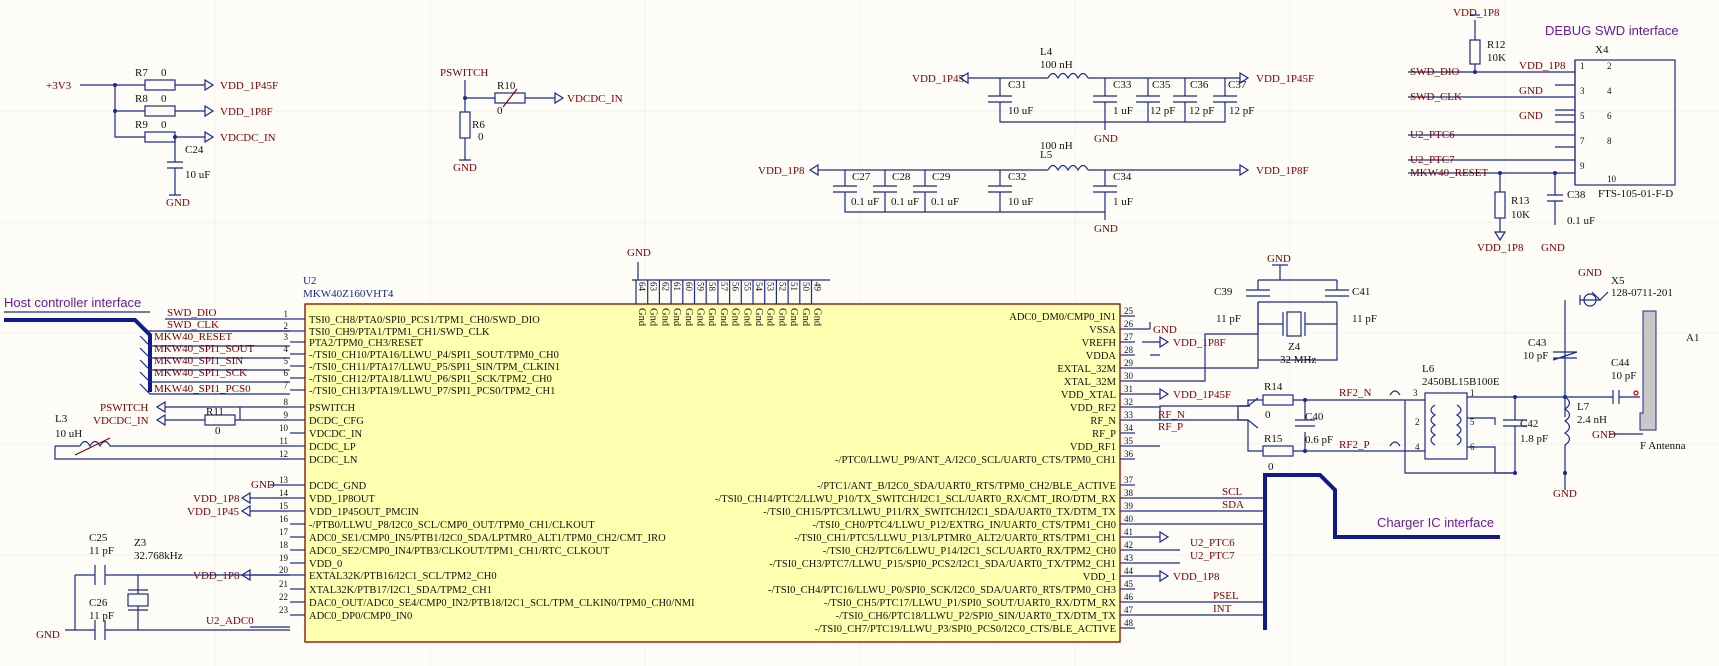 This screenshot has height=666, width=1719. Describe the element at coordinates (1129, 519) in the screenshot. I see `u2-pin-number: 40` at that location.